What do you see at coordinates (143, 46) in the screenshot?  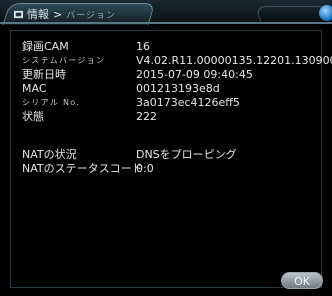 I see `info-value: 16` at bounding box center [143, 46].